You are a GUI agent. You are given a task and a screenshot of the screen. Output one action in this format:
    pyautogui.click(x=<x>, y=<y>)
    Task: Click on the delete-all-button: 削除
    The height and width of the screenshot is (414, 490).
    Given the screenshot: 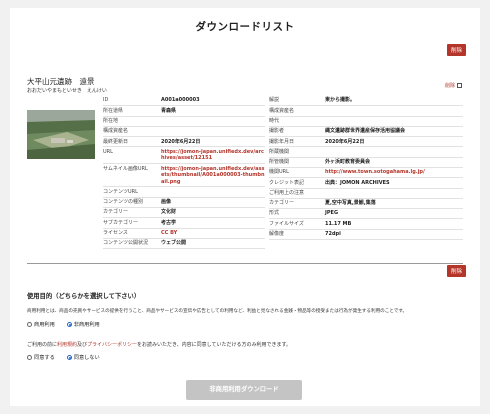 What is the action you would take?
    pyautogui.click(x=457, y=50)
    